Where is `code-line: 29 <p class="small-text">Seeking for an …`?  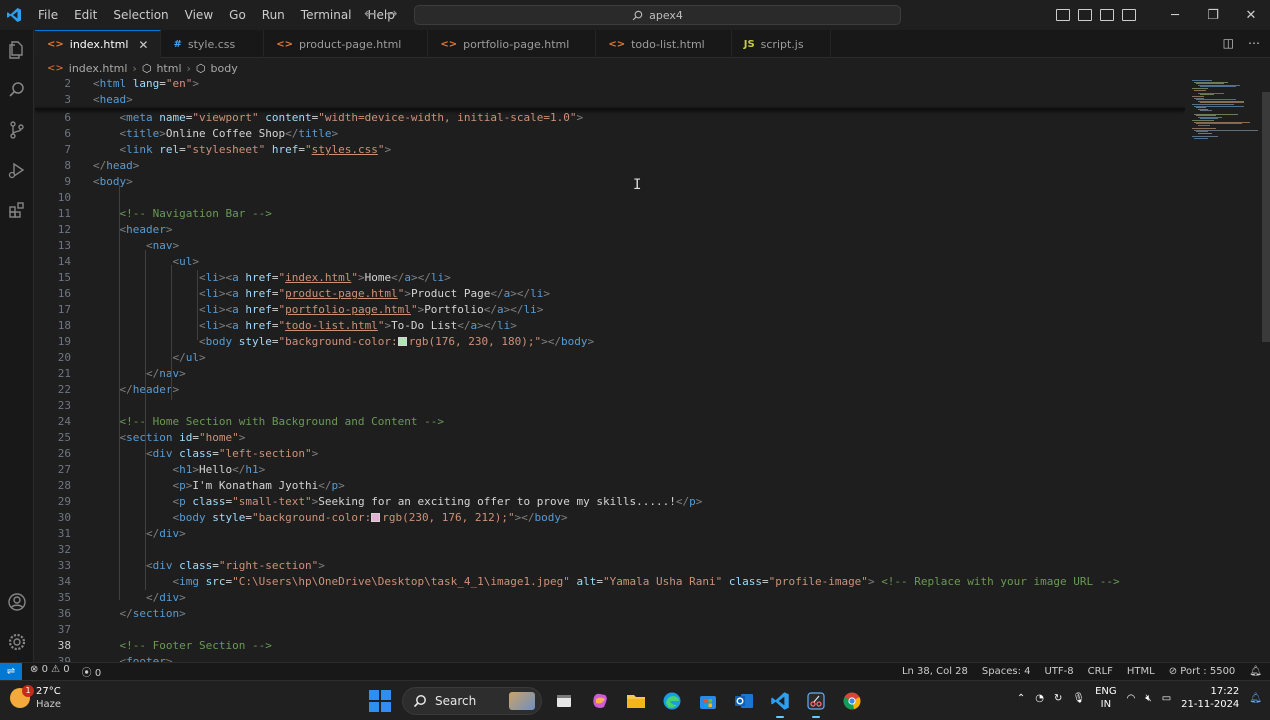
code-line: 29 <p class="small-text">Seeking for an … is located at coordinates (610, 502).